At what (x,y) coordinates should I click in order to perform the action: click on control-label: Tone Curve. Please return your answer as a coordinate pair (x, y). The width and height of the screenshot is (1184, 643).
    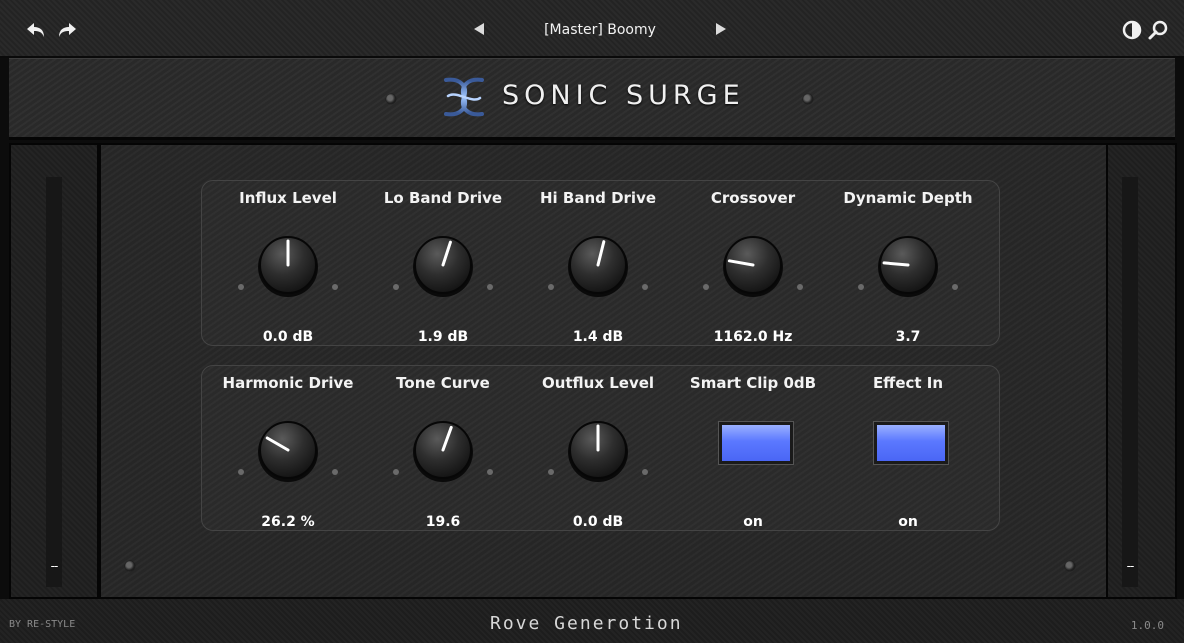
    Looking at the image, I should click on (443, 383).